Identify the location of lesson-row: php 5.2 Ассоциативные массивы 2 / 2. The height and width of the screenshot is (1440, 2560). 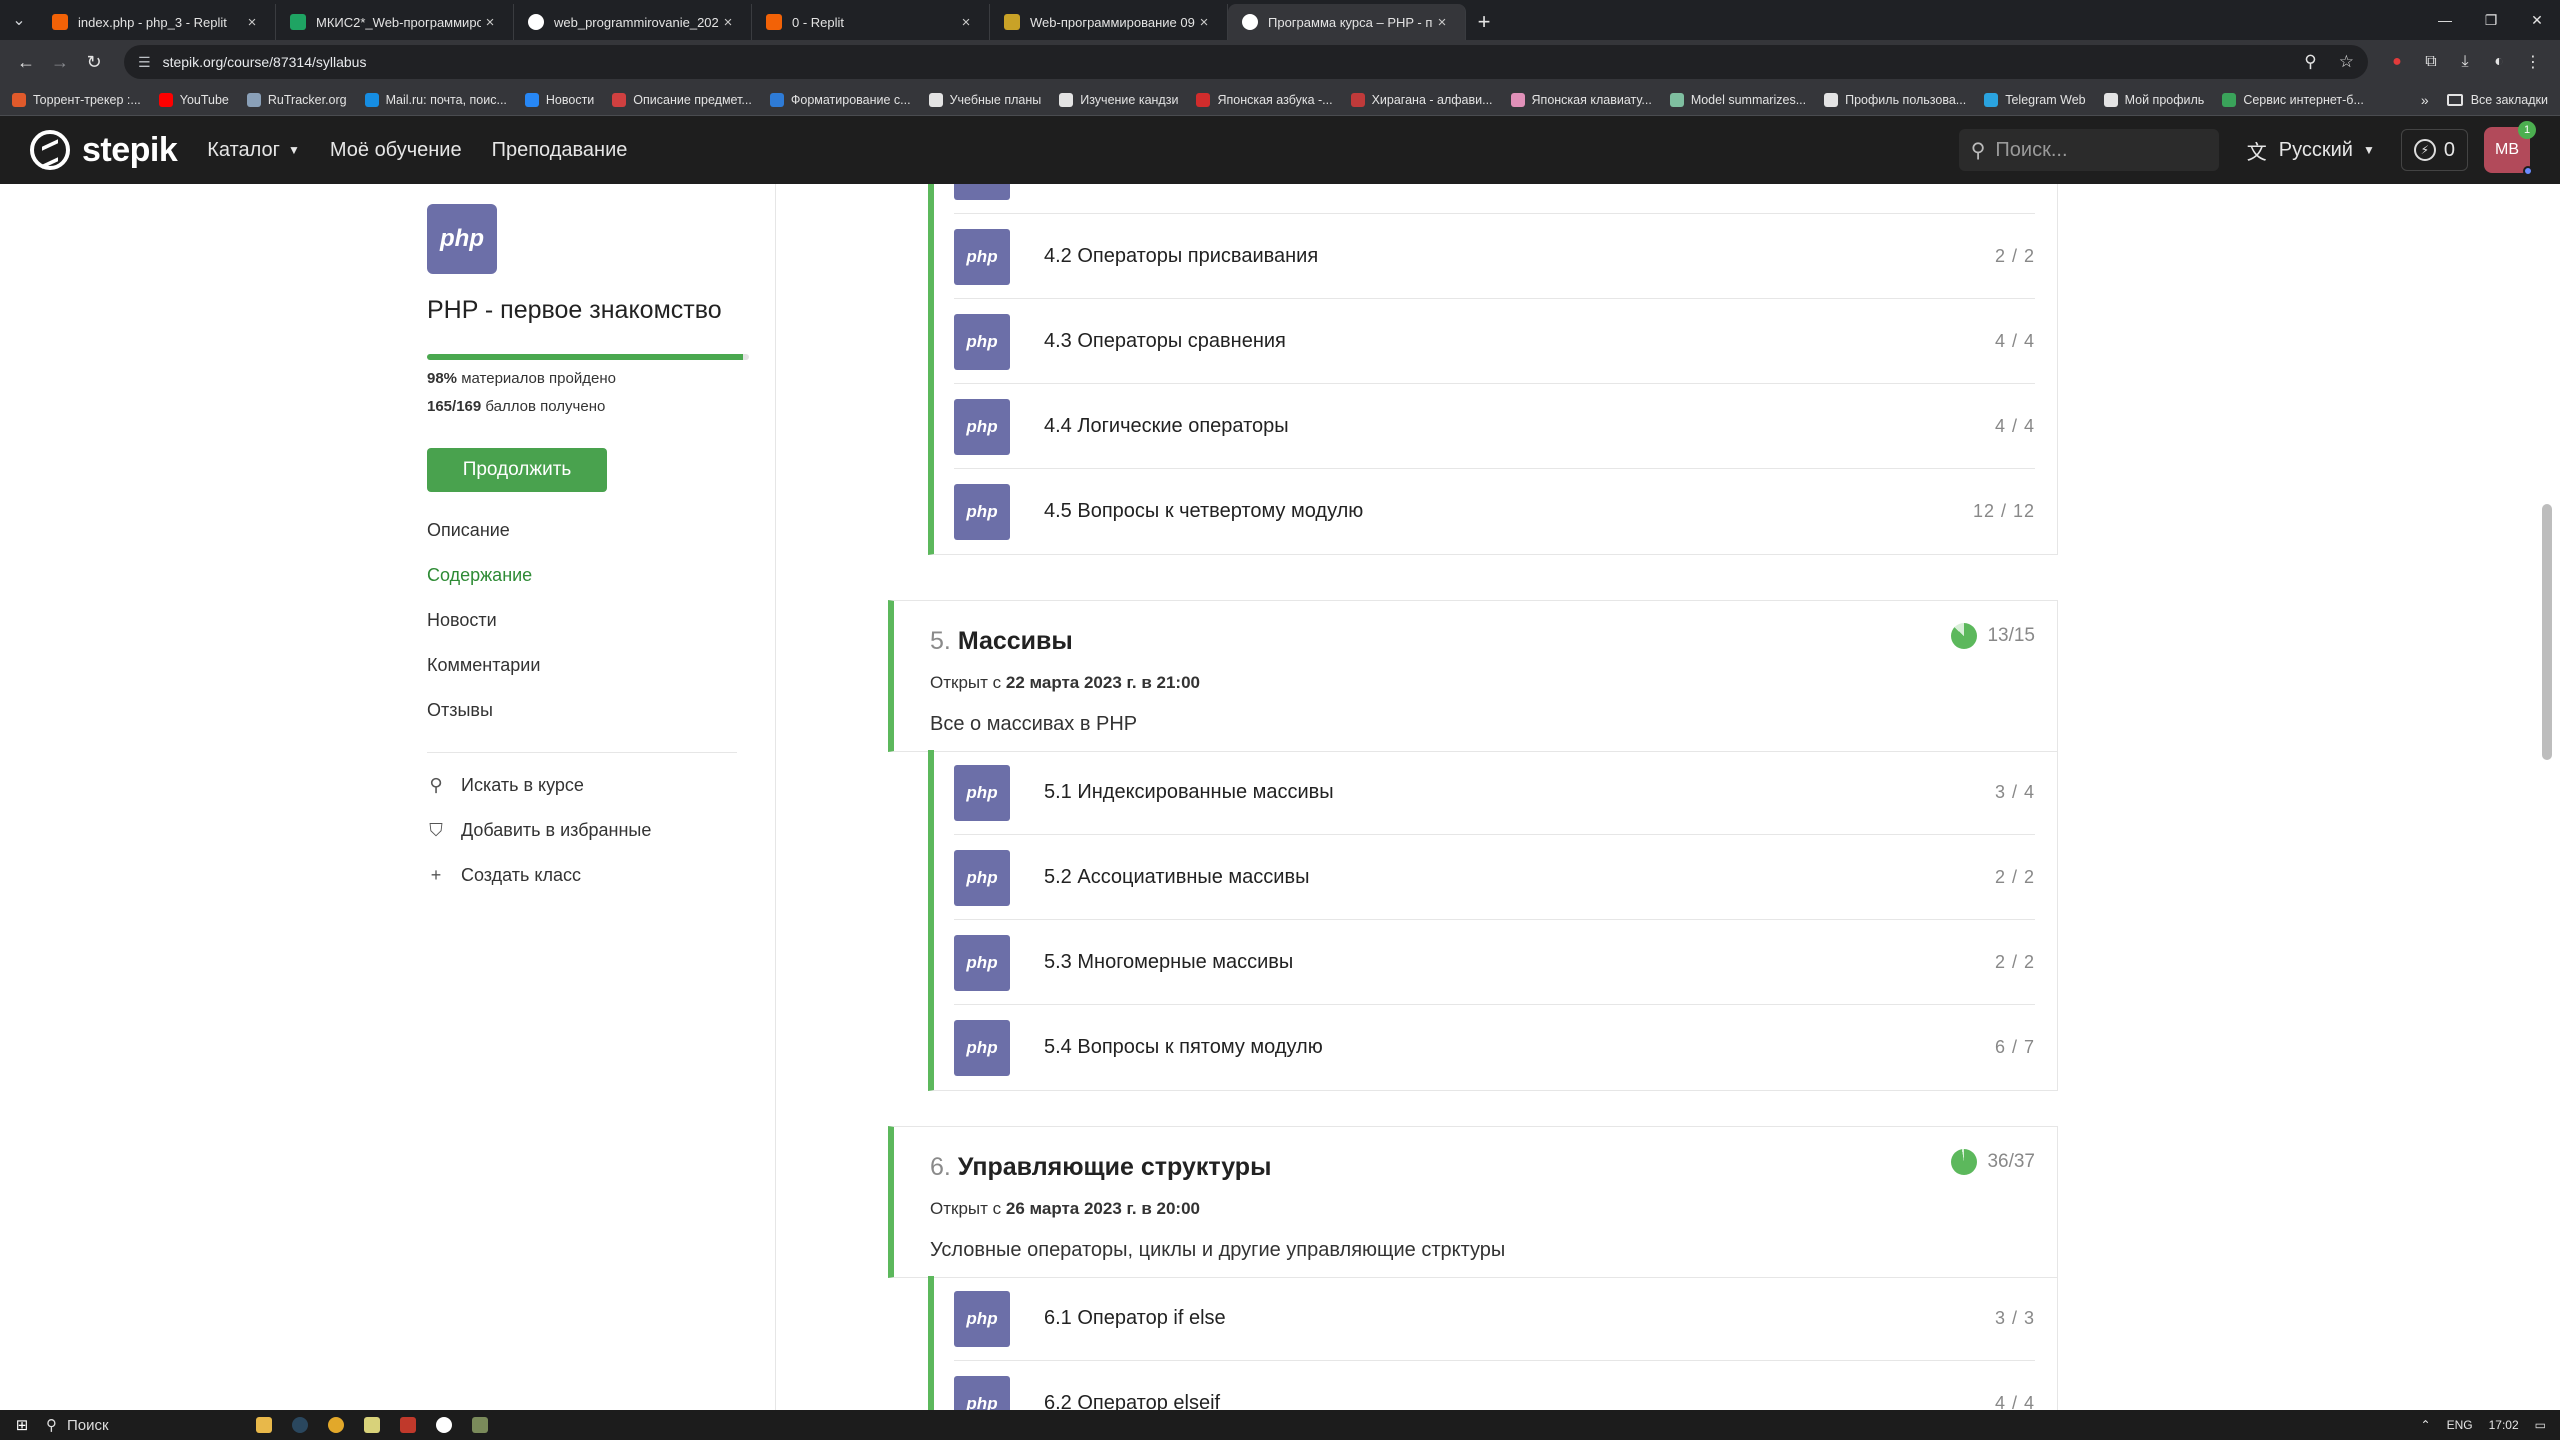
(1495, 877).